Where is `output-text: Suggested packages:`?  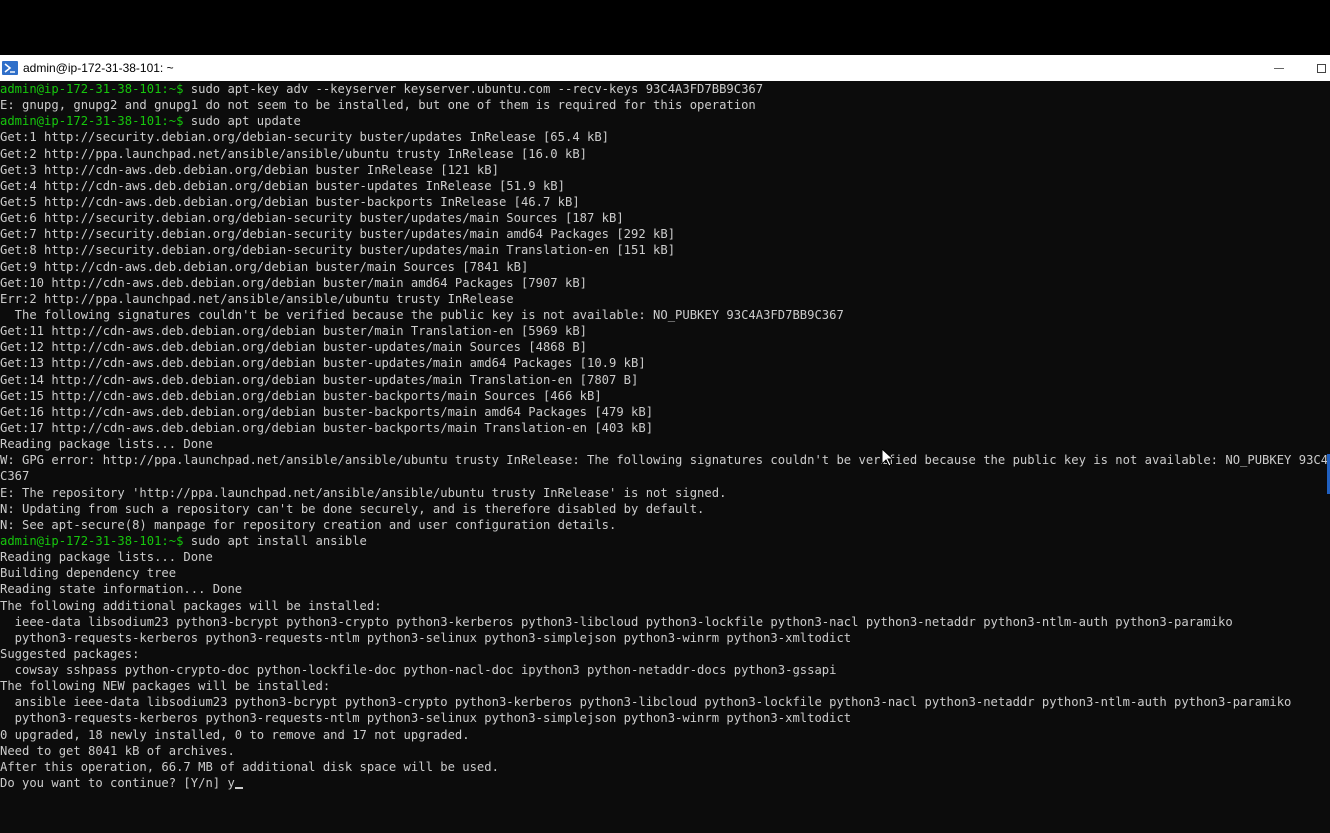
output-text: Suggested packages: is located at coordinates (70, 653).